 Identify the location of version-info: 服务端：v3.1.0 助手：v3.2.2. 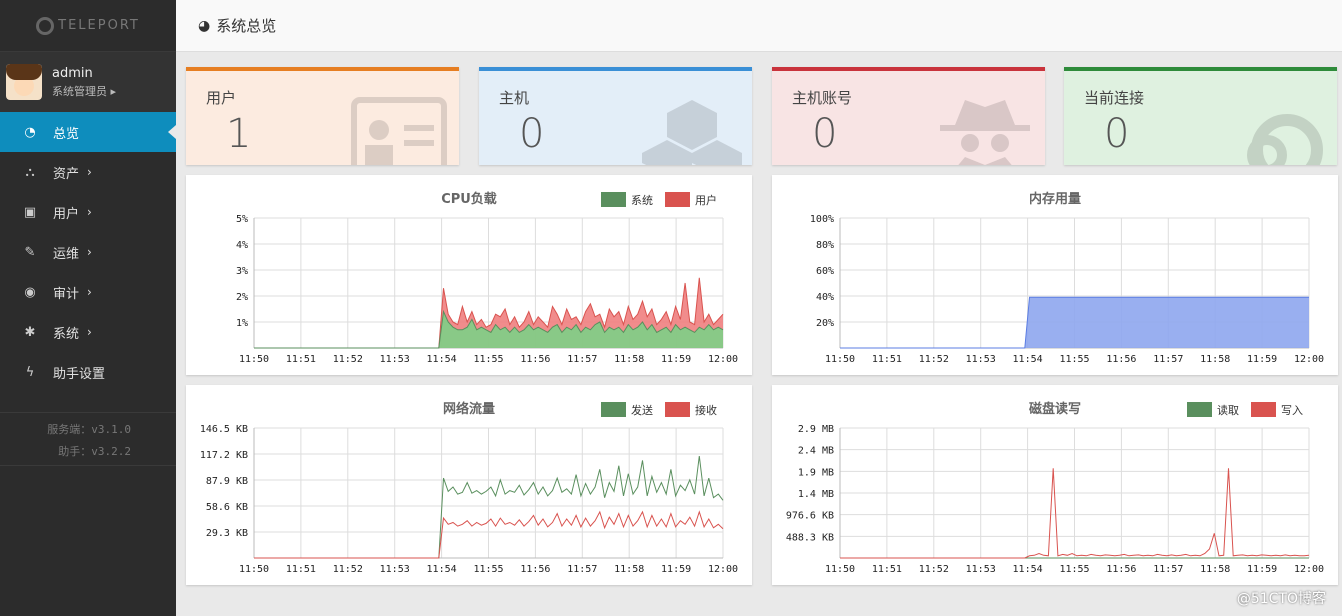
(88, 439).